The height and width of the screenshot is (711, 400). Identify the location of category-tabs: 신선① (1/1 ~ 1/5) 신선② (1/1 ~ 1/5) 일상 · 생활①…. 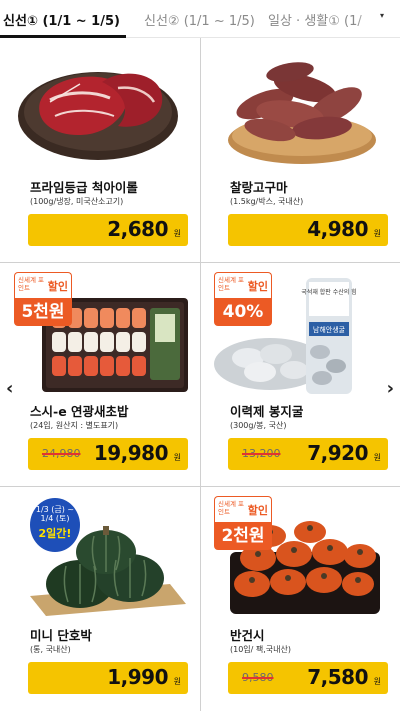
(200, 19).